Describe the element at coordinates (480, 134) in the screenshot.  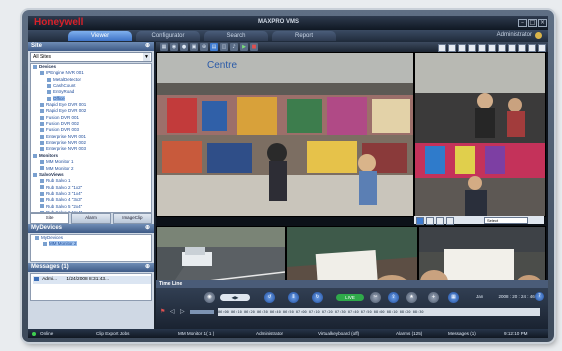
I see `video-tile-checkout` at that location.